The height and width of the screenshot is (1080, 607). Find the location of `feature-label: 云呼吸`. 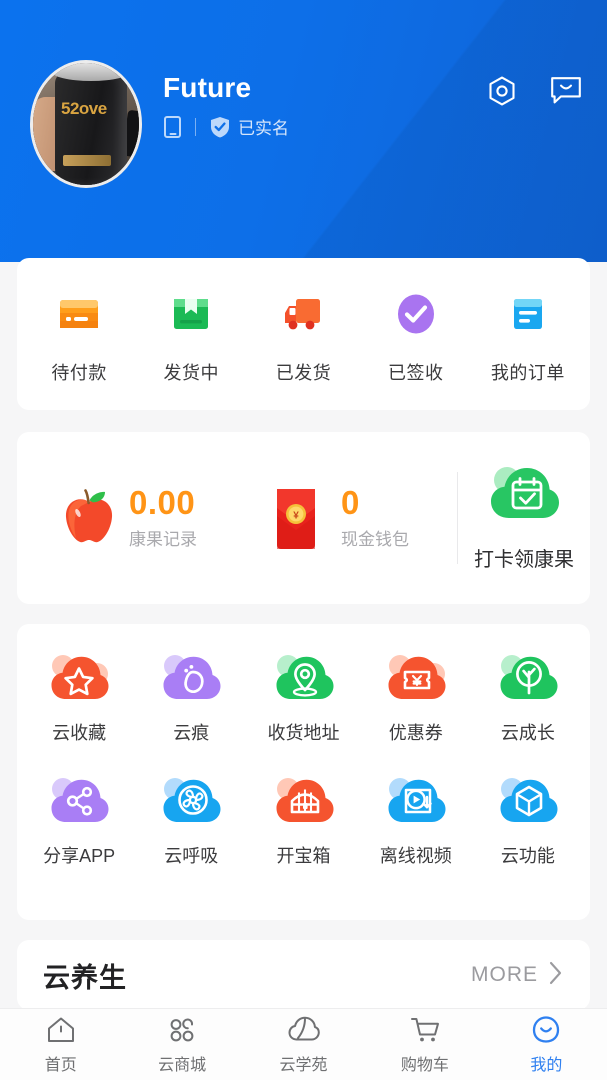

feature-label: 云呼吸 is located at coordinates (191, 856).